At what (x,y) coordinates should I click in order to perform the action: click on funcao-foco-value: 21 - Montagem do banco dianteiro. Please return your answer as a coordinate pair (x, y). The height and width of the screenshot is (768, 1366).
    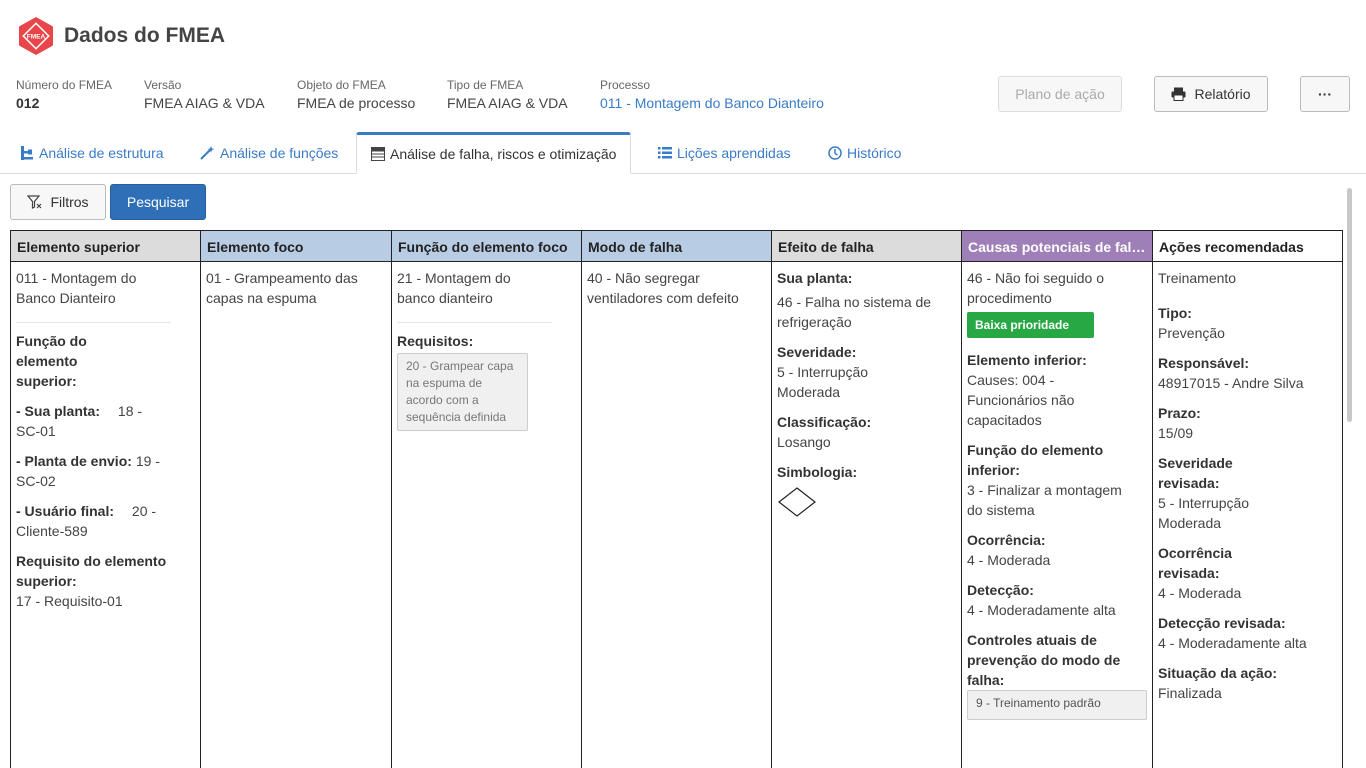
    Looking at the image, I should click on (454, 288).